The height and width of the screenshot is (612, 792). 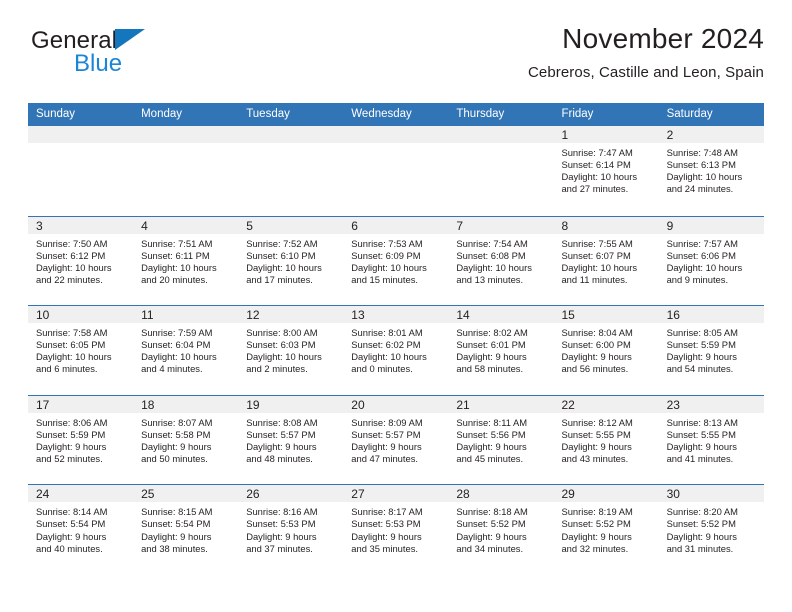 I want to click on sunrise-time: Sunrise: 8:08 AM, so click(x=282, y=422).